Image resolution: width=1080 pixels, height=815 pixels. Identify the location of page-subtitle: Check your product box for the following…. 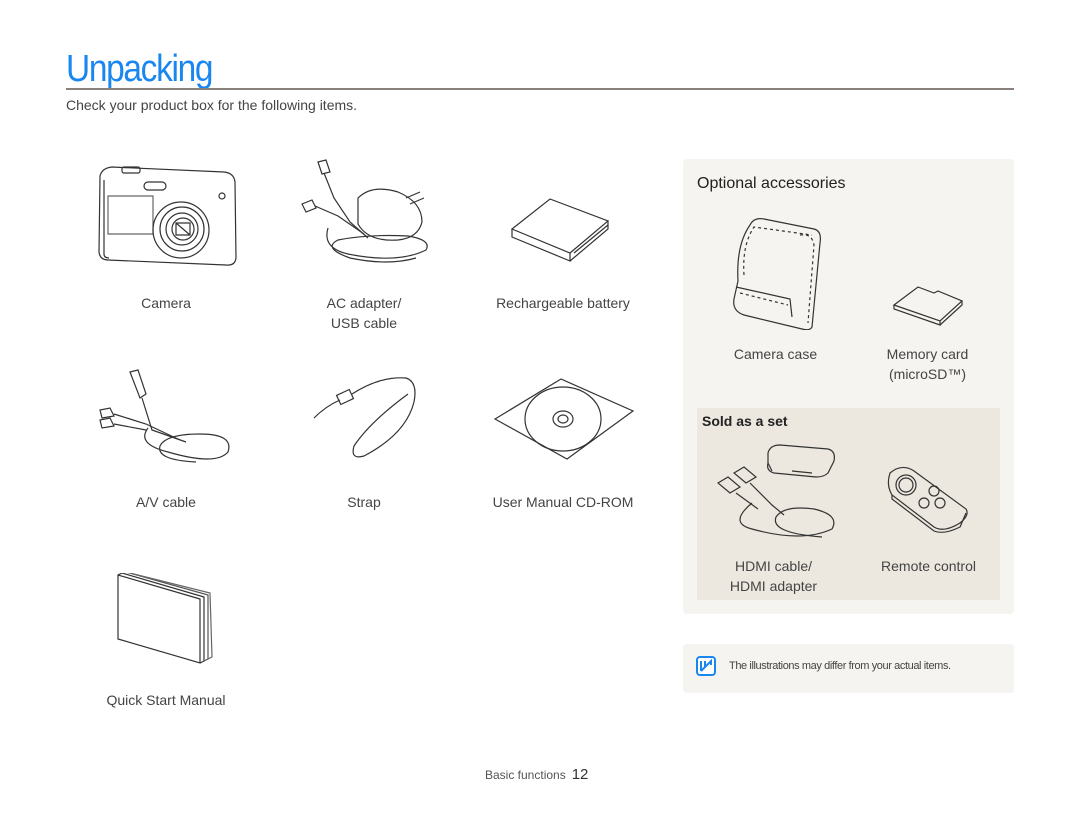
(212, 105).